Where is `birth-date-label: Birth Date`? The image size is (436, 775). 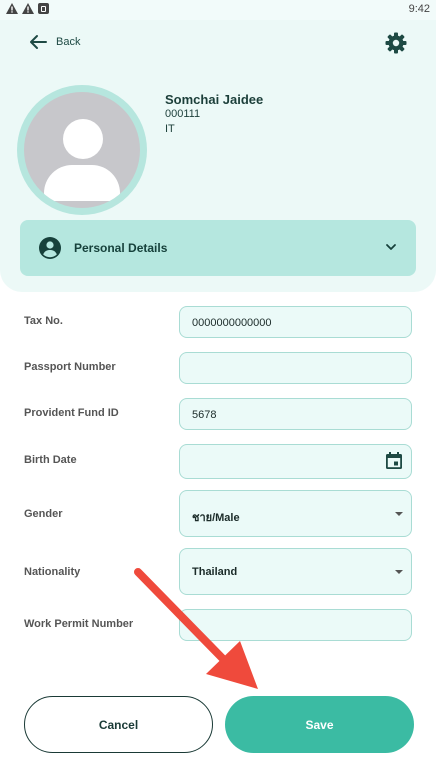
birth-date-label: Birth Date is located at coordinates (50, 460).